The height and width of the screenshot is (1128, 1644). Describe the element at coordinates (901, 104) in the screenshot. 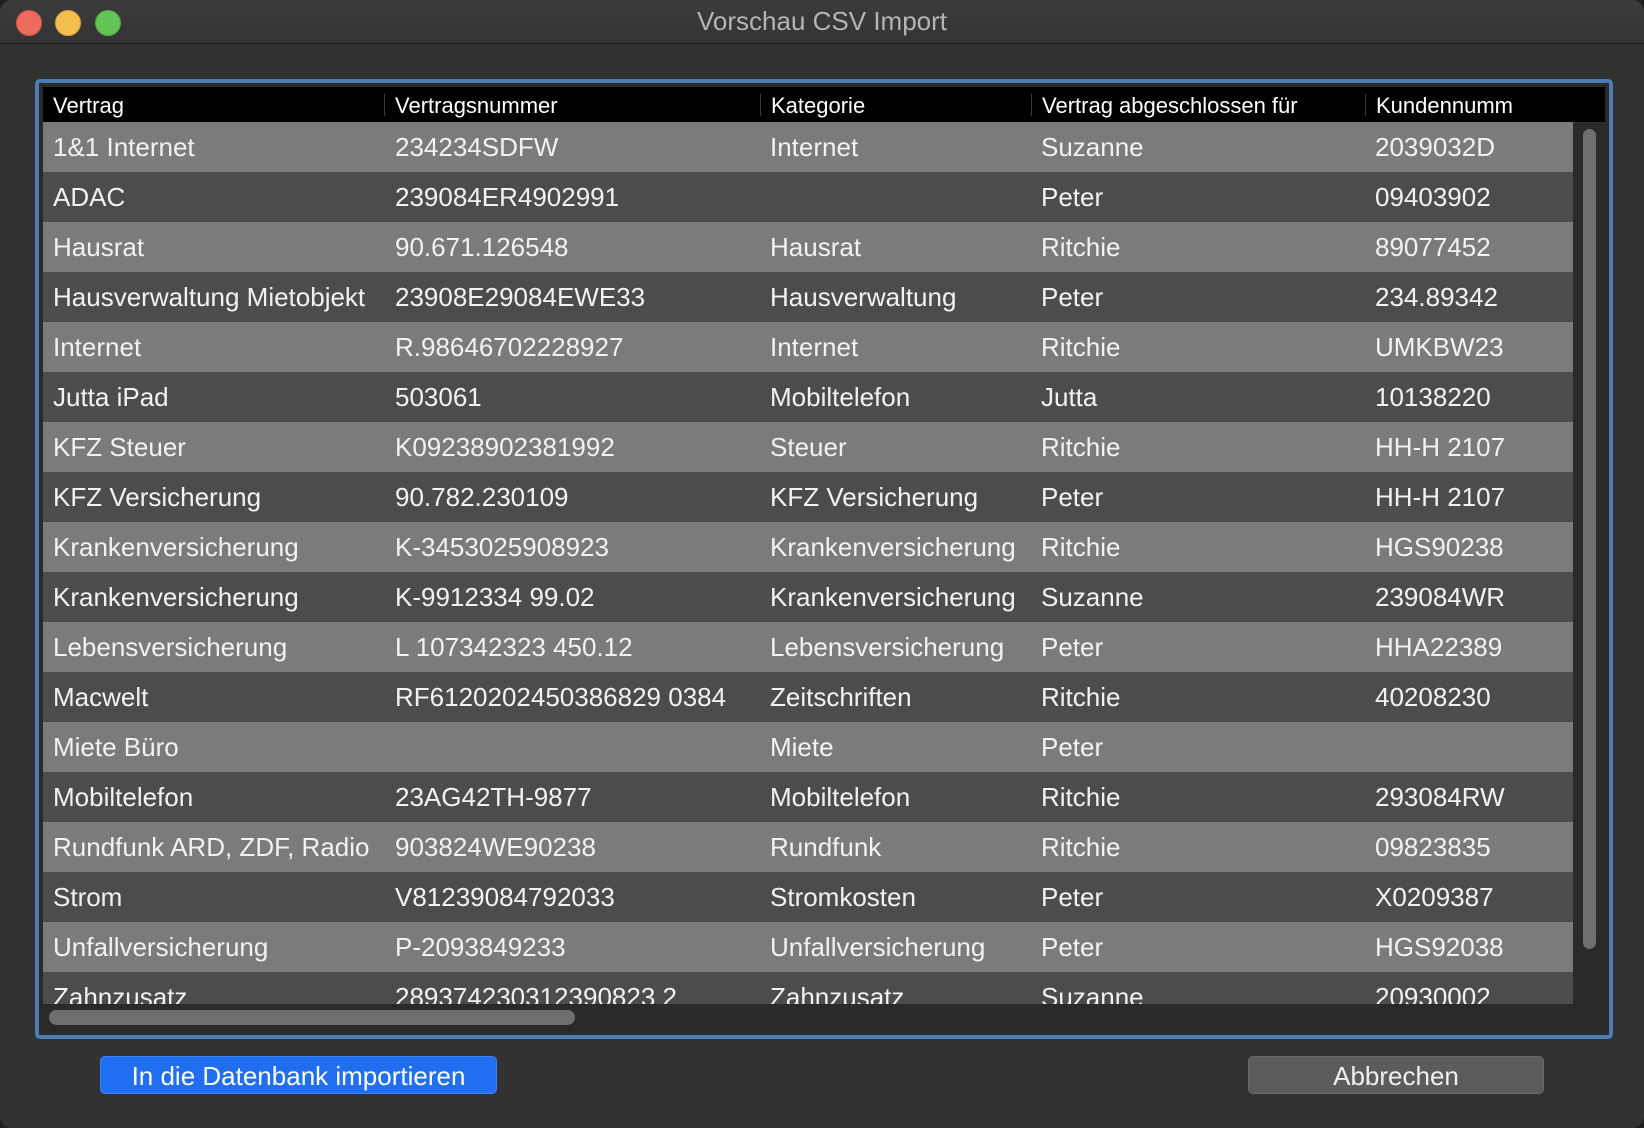

I see `column-header-kategorie: Kategorie` at that location.